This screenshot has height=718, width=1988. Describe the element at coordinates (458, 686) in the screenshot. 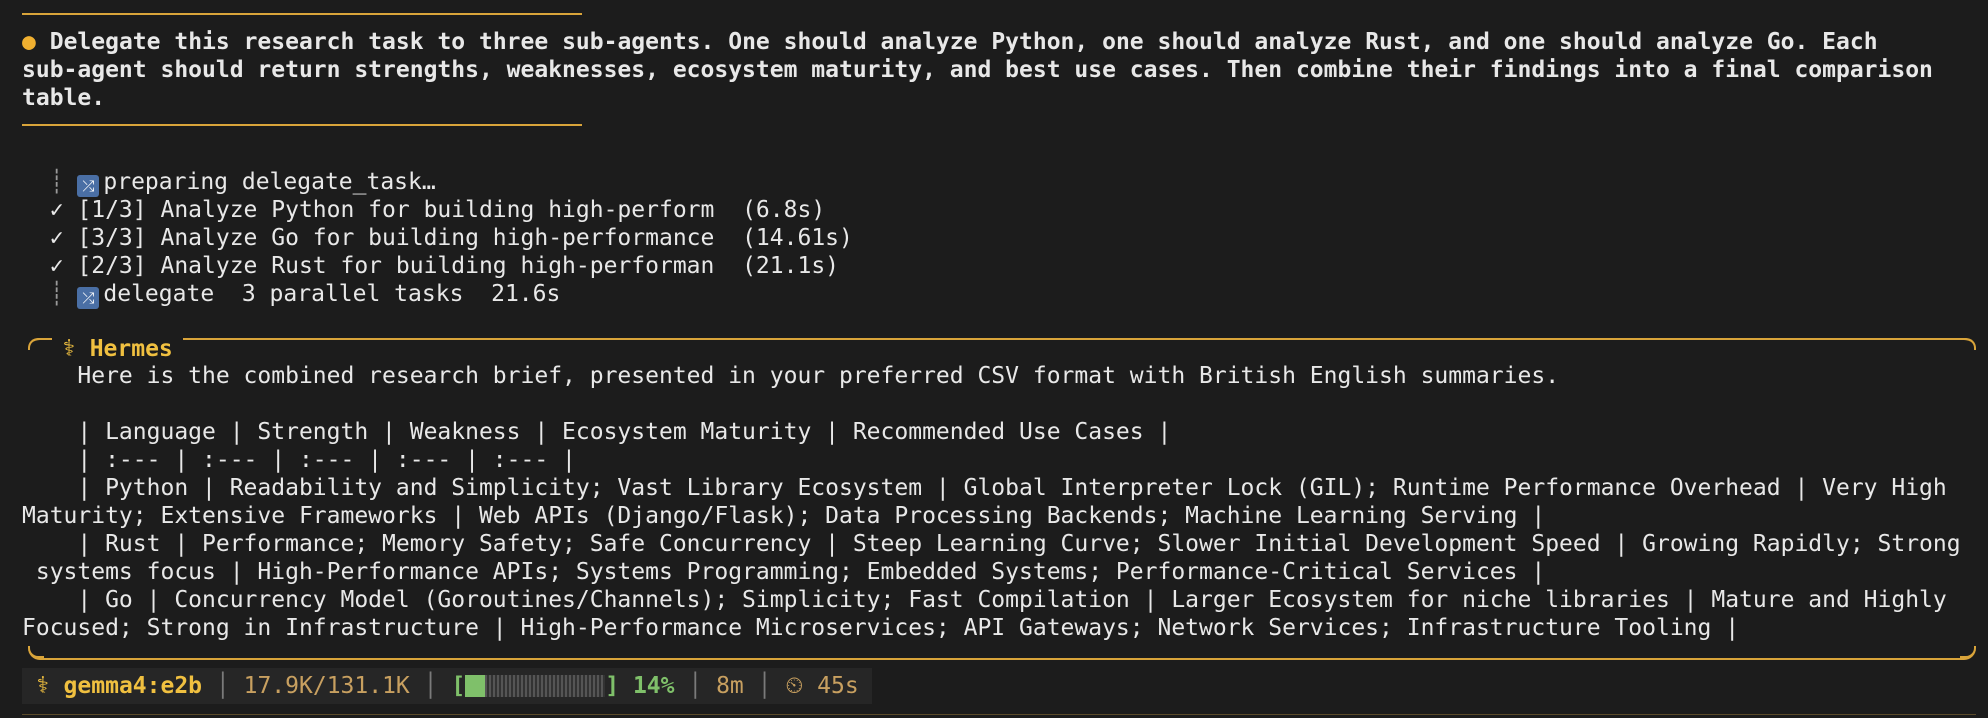

I see `progress-bracket-open: [` at that location.